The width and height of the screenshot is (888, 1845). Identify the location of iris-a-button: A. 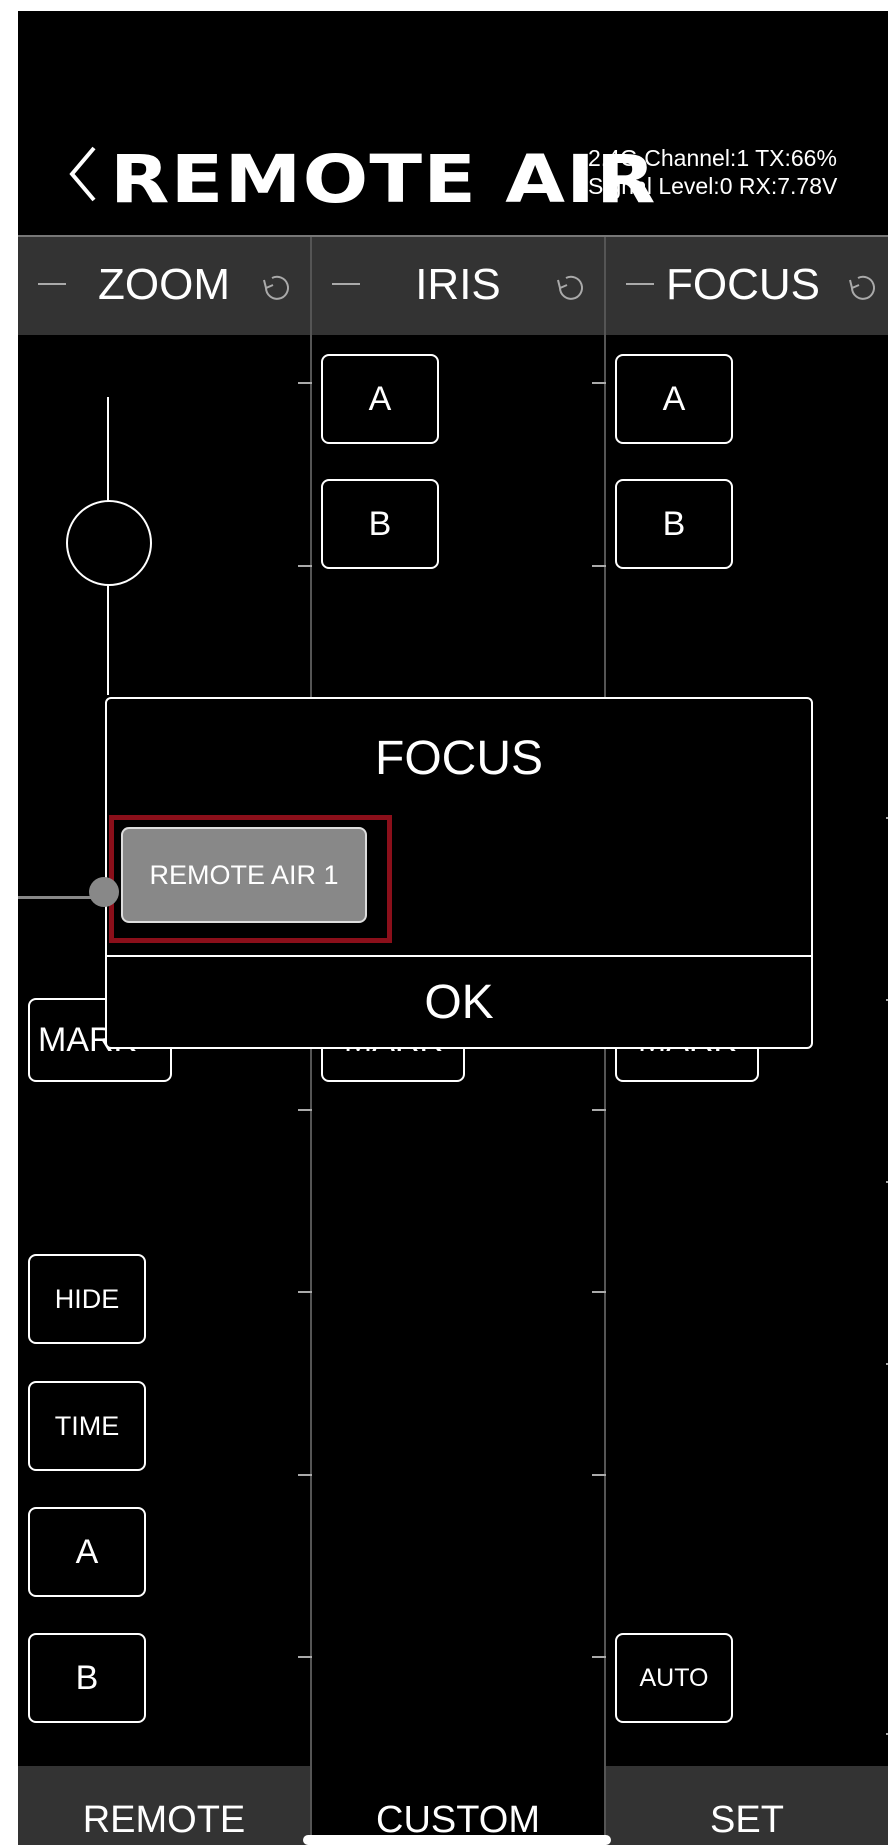
(380, 399).